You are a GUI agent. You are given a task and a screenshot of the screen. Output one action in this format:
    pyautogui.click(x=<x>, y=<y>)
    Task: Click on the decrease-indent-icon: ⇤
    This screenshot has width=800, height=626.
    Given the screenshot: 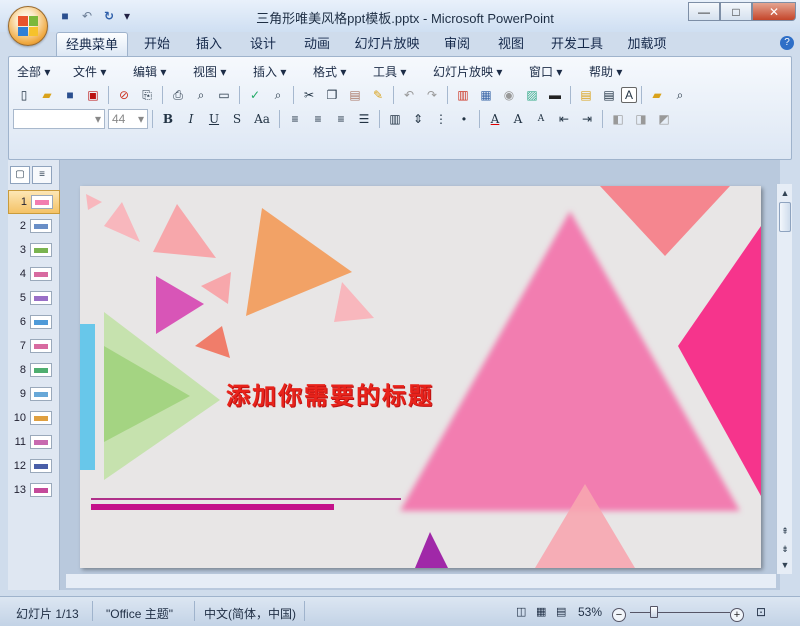 What is the action you would take?
    pyautogui.click(x=564, y=119)
    